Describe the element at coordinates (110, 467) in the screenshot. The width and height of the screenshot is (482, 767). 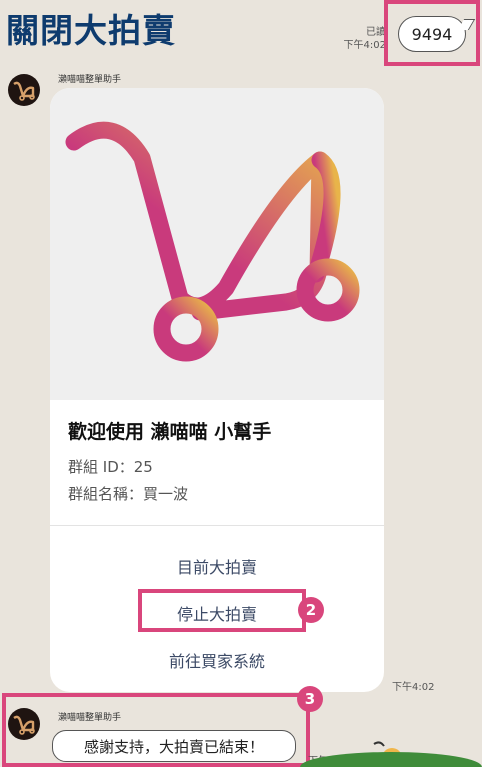
I see `group-id: 群組 ID：25` at that location.